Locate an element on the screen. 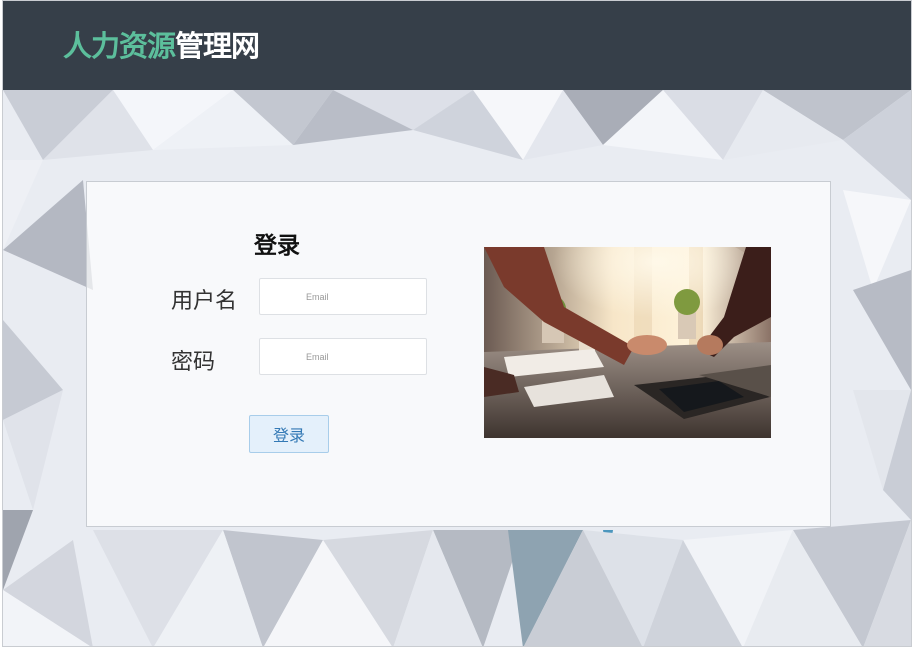 Image resolution: width=914 pixels, height=649 pixels. office-meeting-photo is located at coordinates (627, 342).